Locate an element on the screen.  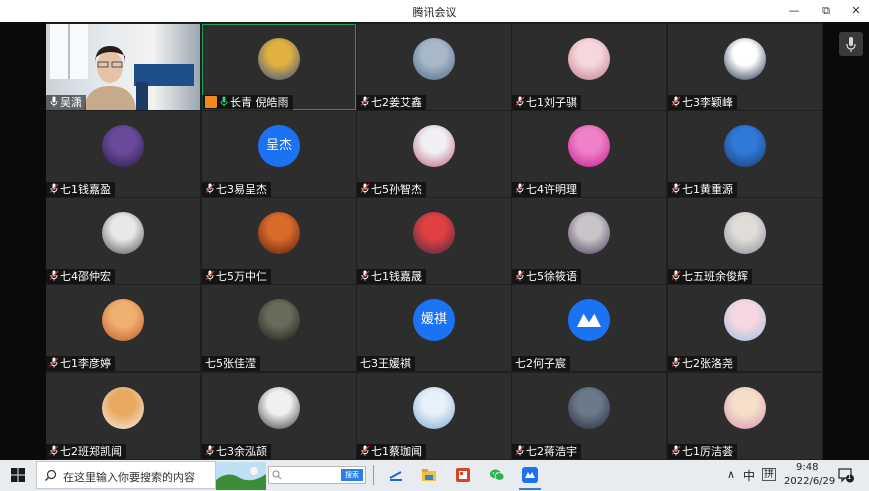
participant-tile: 七1刘子骐 is located at coordinates (589, 67).